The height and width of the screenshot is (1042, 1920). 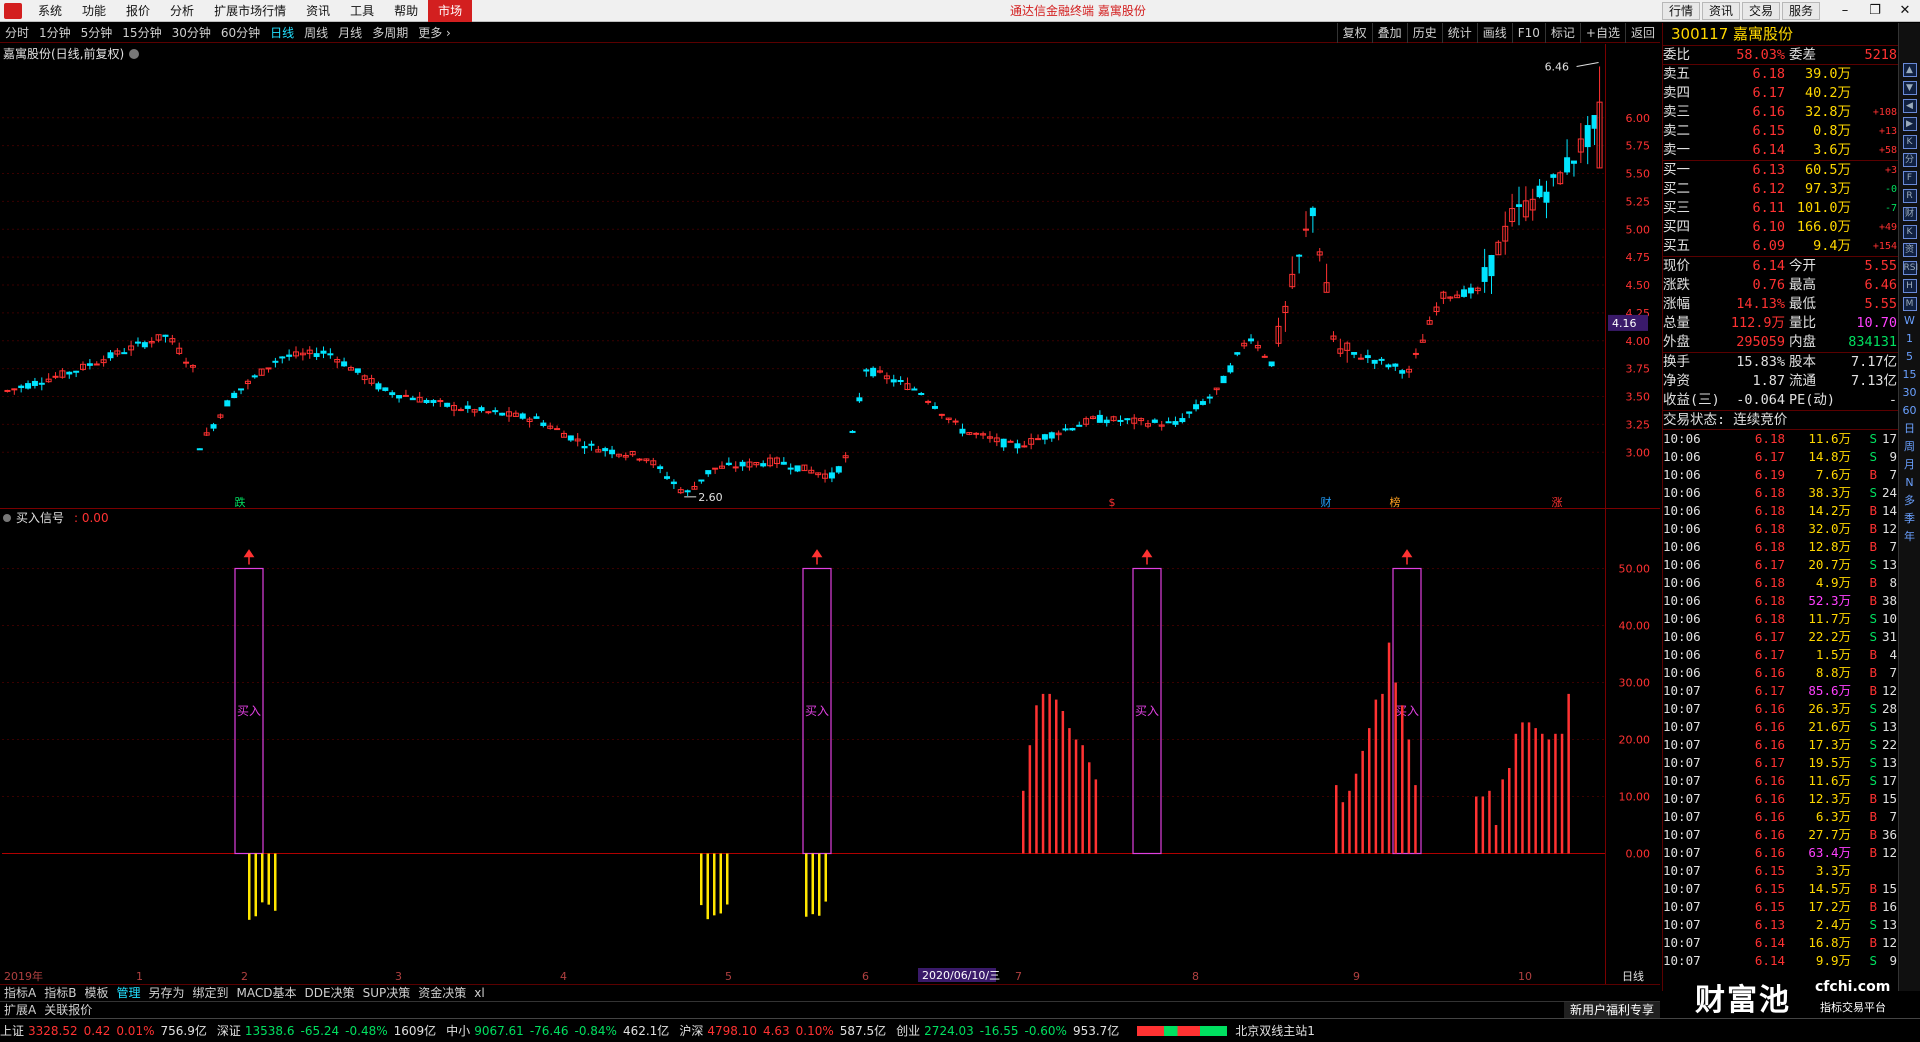 I want to click on asks-price: 6.15, so click(x=1751, y=131).